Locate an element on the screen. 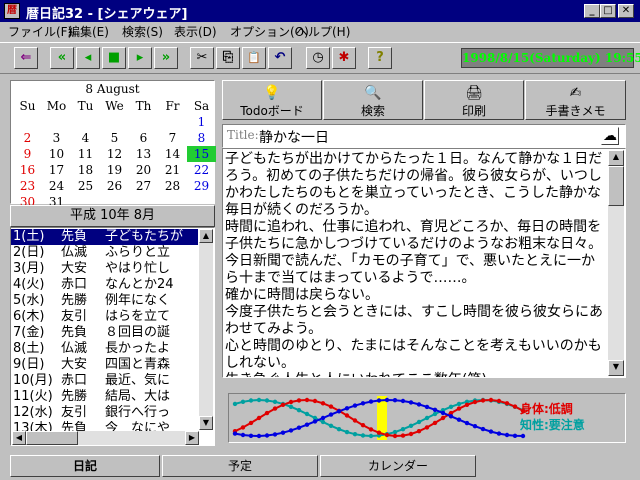  tab-diary: 日記 is located at coordinates (85, 466).